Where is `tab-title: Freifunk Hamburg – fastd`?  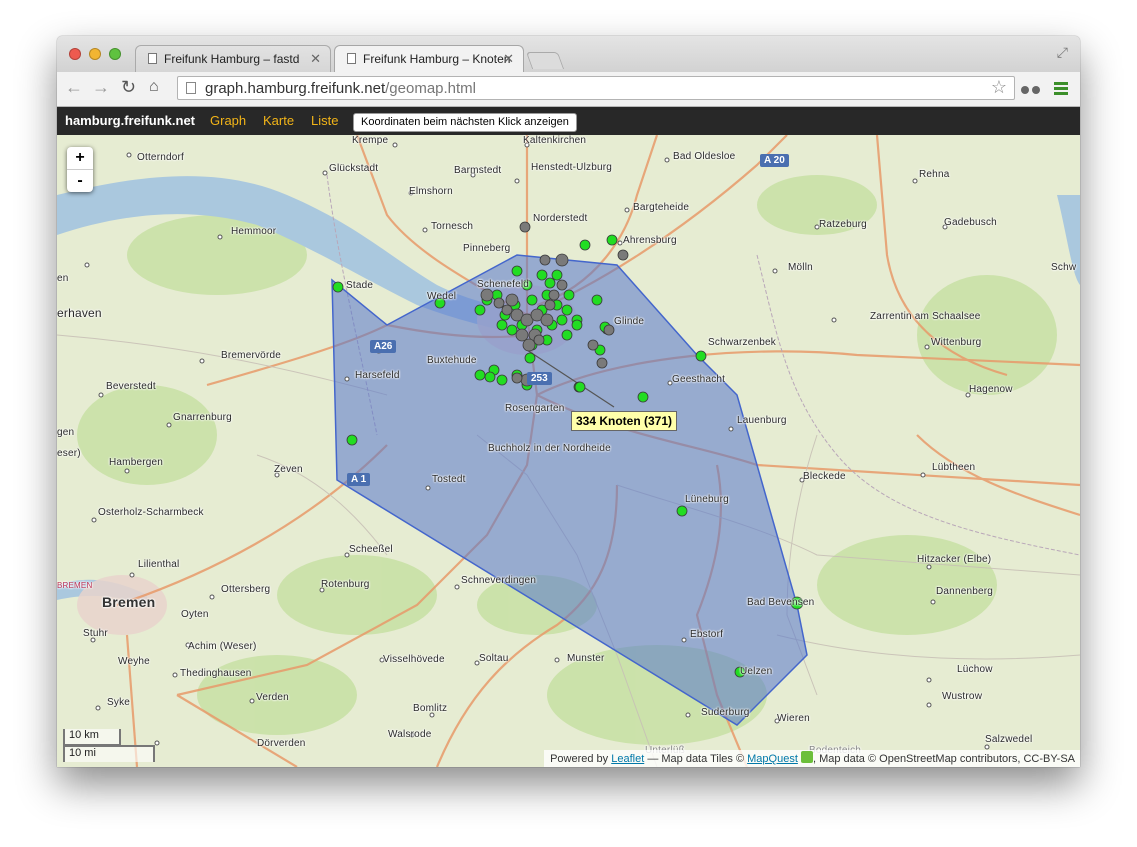
tab-title: Freifunk Hamburg – fastd is located at coordinates (232, 59).